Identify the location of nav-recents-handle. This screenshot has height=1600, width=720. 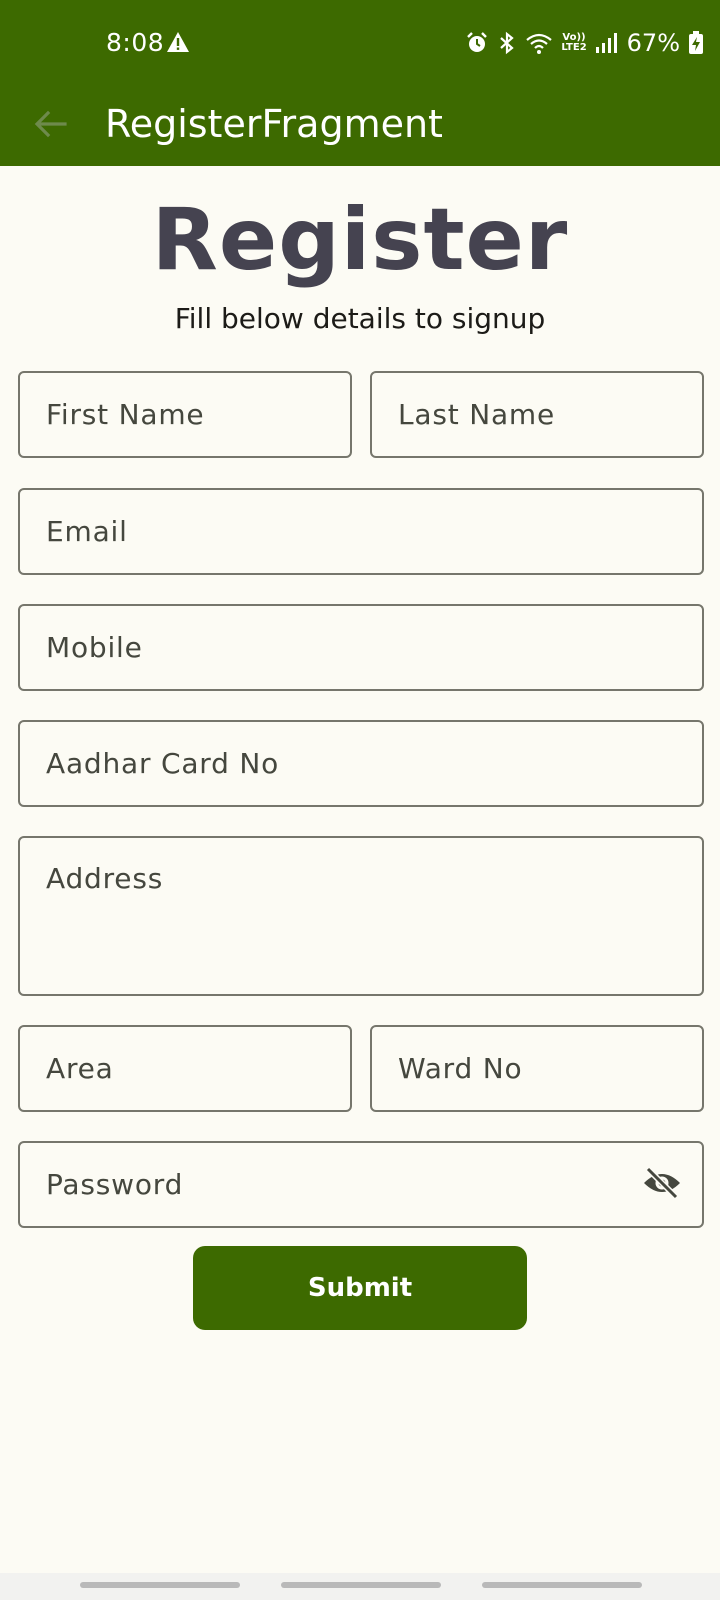
(160, 1585).